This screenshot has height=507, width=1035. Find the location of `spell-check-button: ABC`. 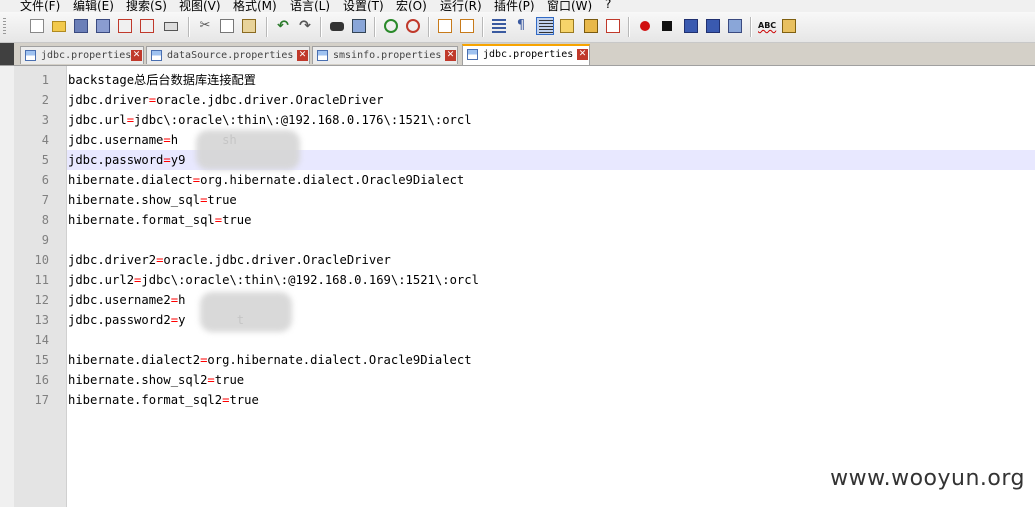

spell-check-button: ABC is located at coordinates (767, 26).